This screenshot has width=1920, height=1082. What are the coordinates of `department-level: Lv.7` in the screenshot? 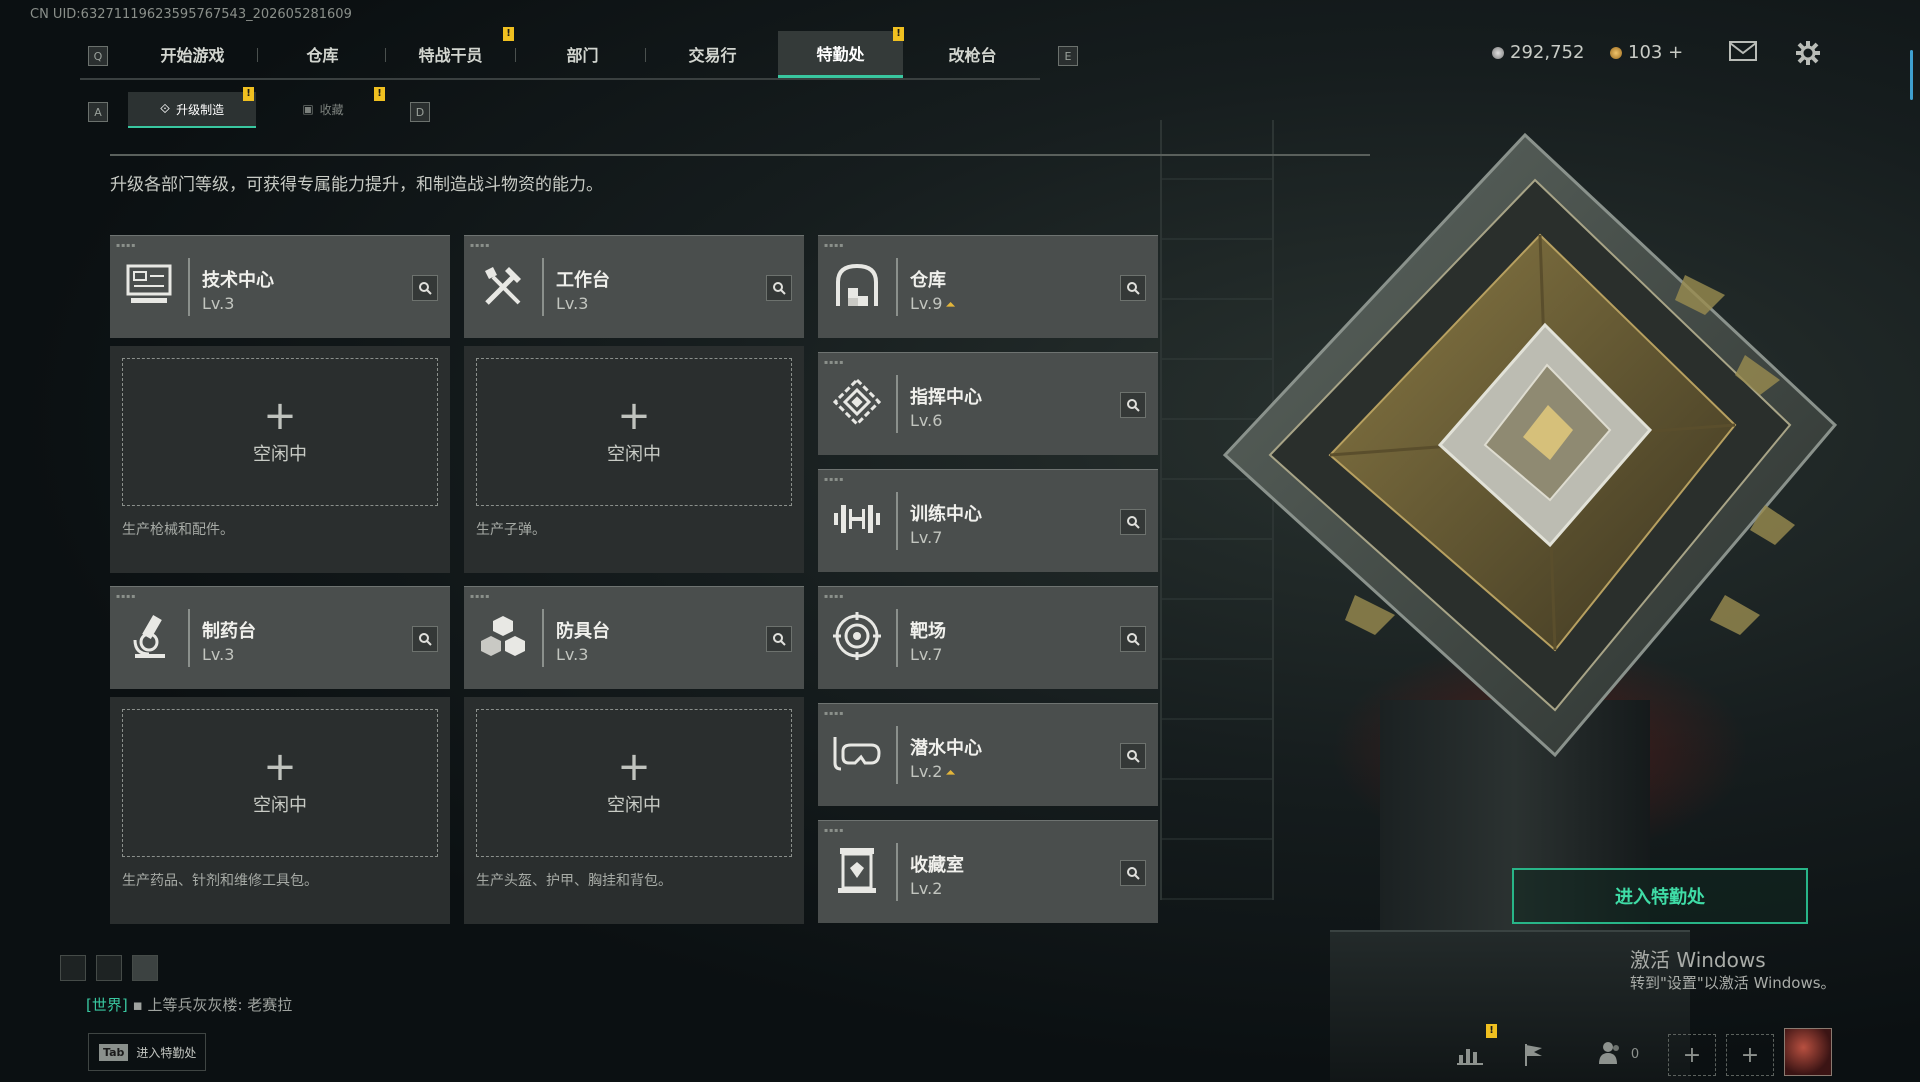 It's located at (926, 537).